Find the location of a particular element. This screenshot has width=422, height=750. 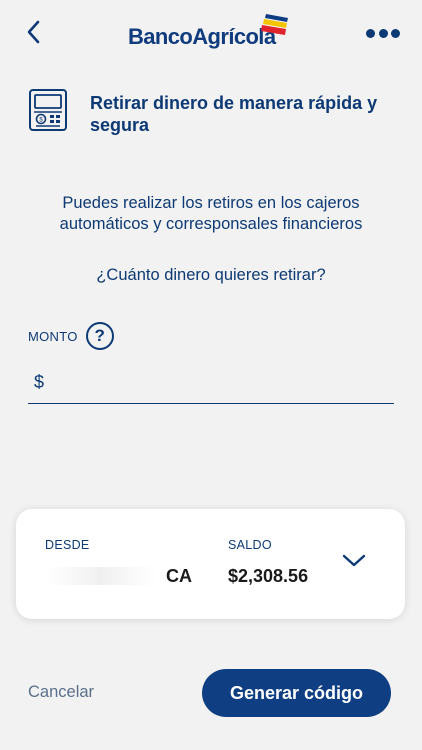

help-icon: ? is located at coordinates (99, 336).